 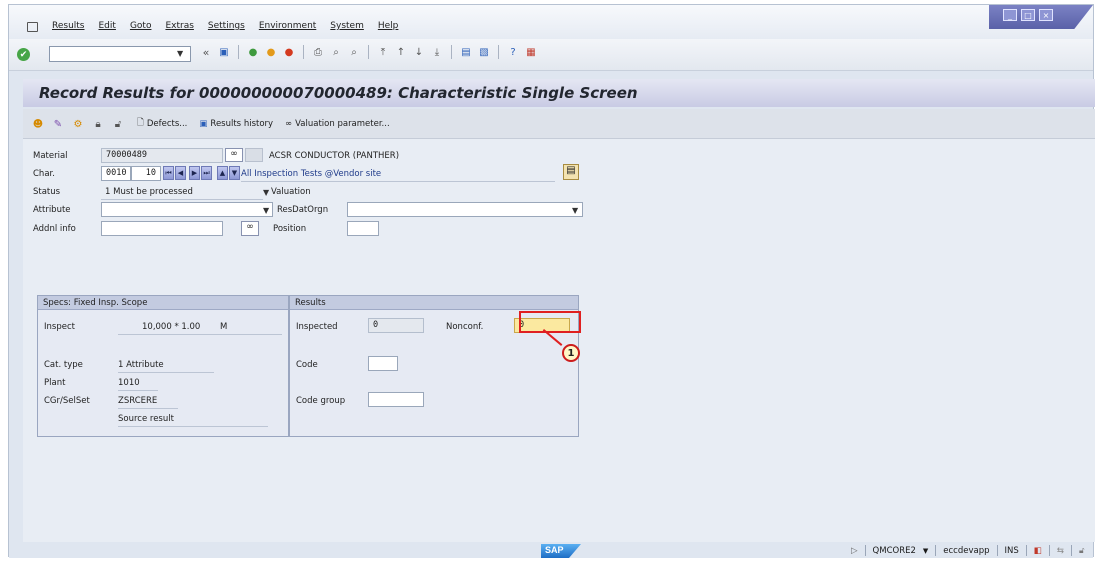 What do you see at coordinates (58, 124) in the screenshot?
I see `edit-icon: ✎` at bounding box center [58, 124].